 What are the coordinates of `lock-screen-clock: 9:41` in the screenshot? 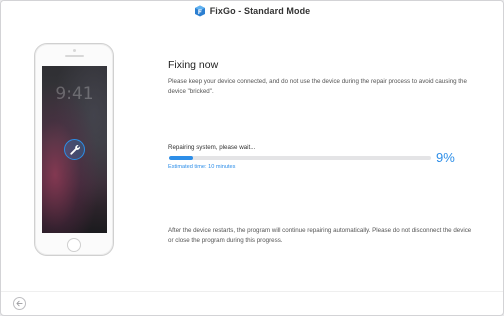 It's located at (74, 94).